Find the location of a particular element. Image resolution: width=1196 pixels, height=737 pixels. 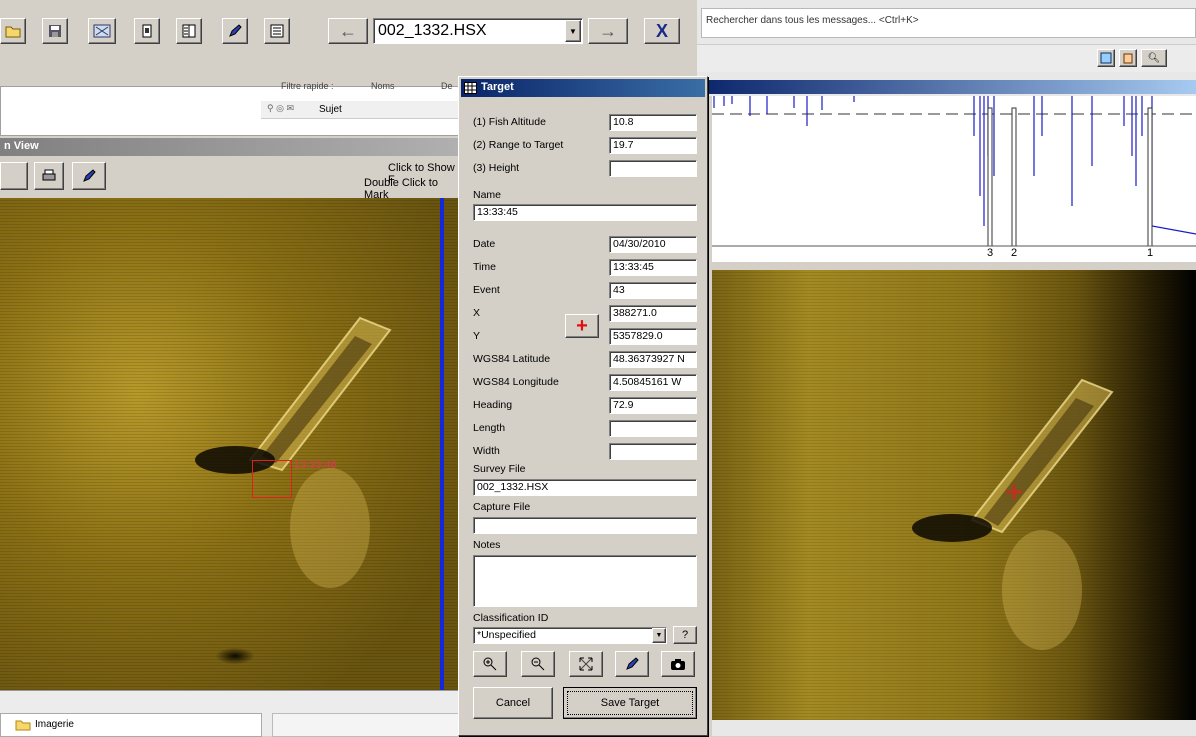

filter-label: Filtre rapide : is located at coordinates (307, 86).